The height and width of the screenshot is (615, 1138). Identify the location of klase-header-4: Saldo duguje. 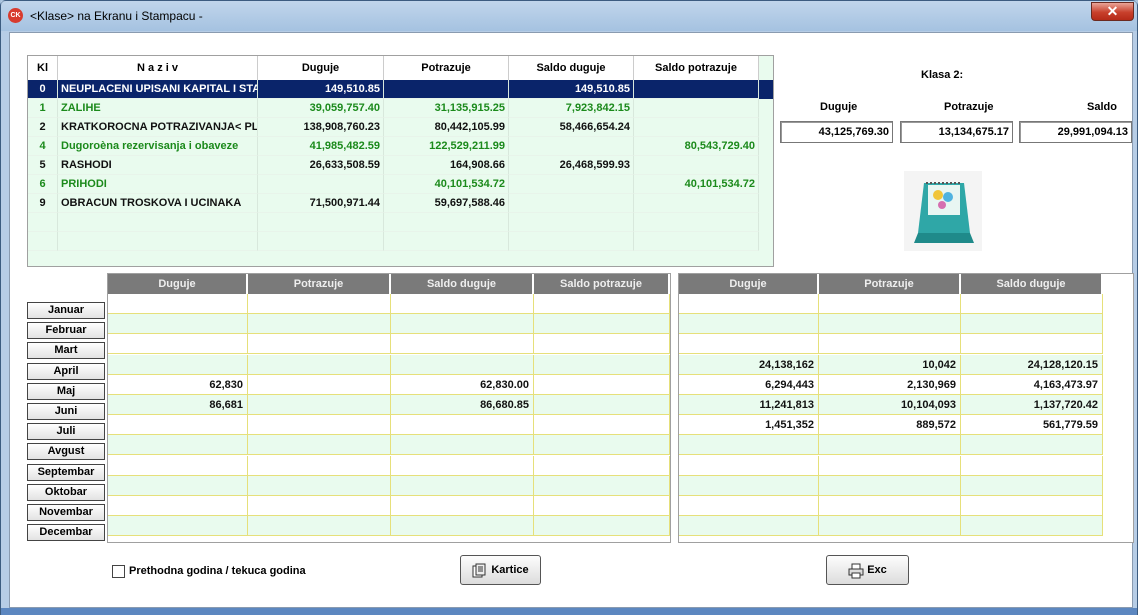
(571, 68).